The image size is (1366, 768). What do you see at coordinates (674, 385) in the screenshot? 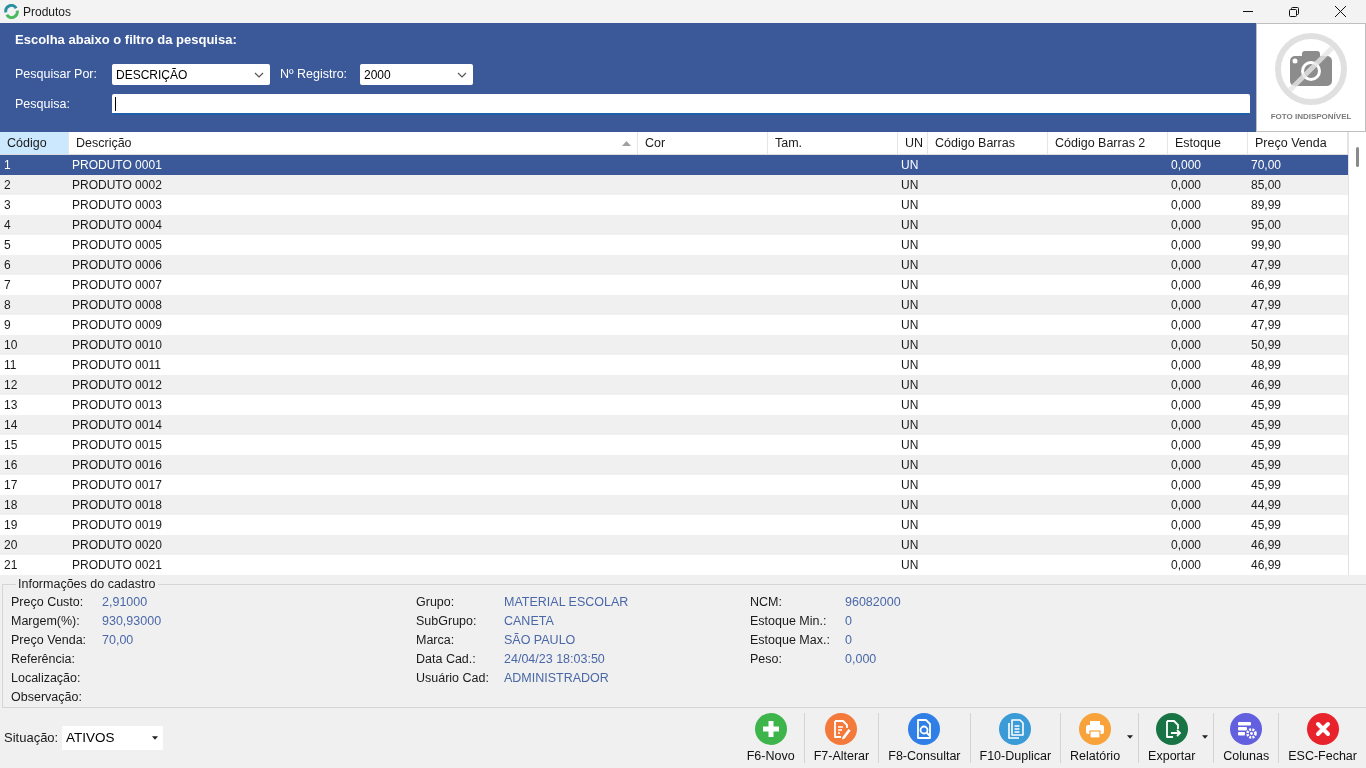
I see `table-row: 12 PRODUTO 0012 UN 0,000 46,99` at bounding box center [674, 385].